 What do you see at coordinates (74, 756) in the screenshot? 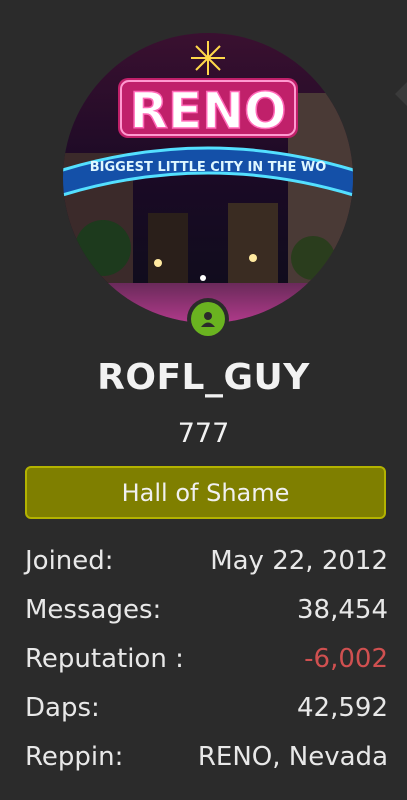
I see `stat-label: Reppin:` at bounding box center [74, 756].